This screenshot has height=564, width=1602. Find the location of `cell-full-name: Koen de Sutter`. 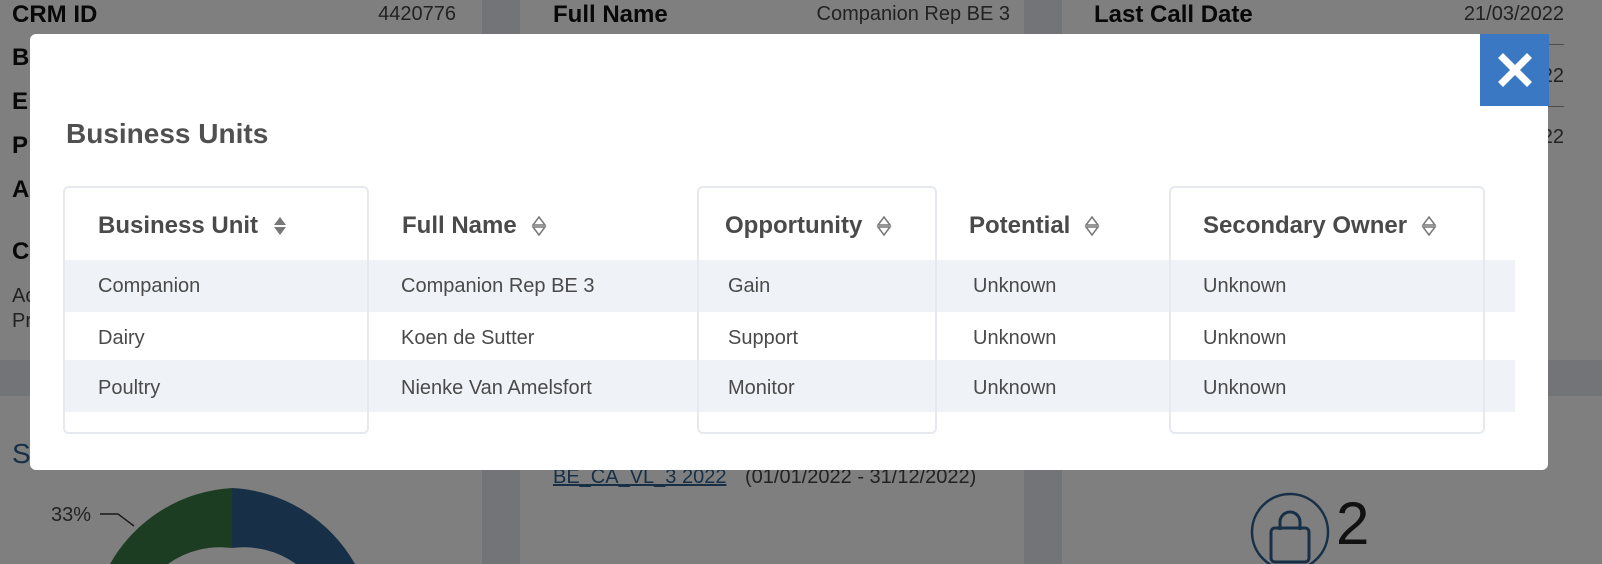

cell-full-name: Koen de Sutter is located at coordinates (468, 338).